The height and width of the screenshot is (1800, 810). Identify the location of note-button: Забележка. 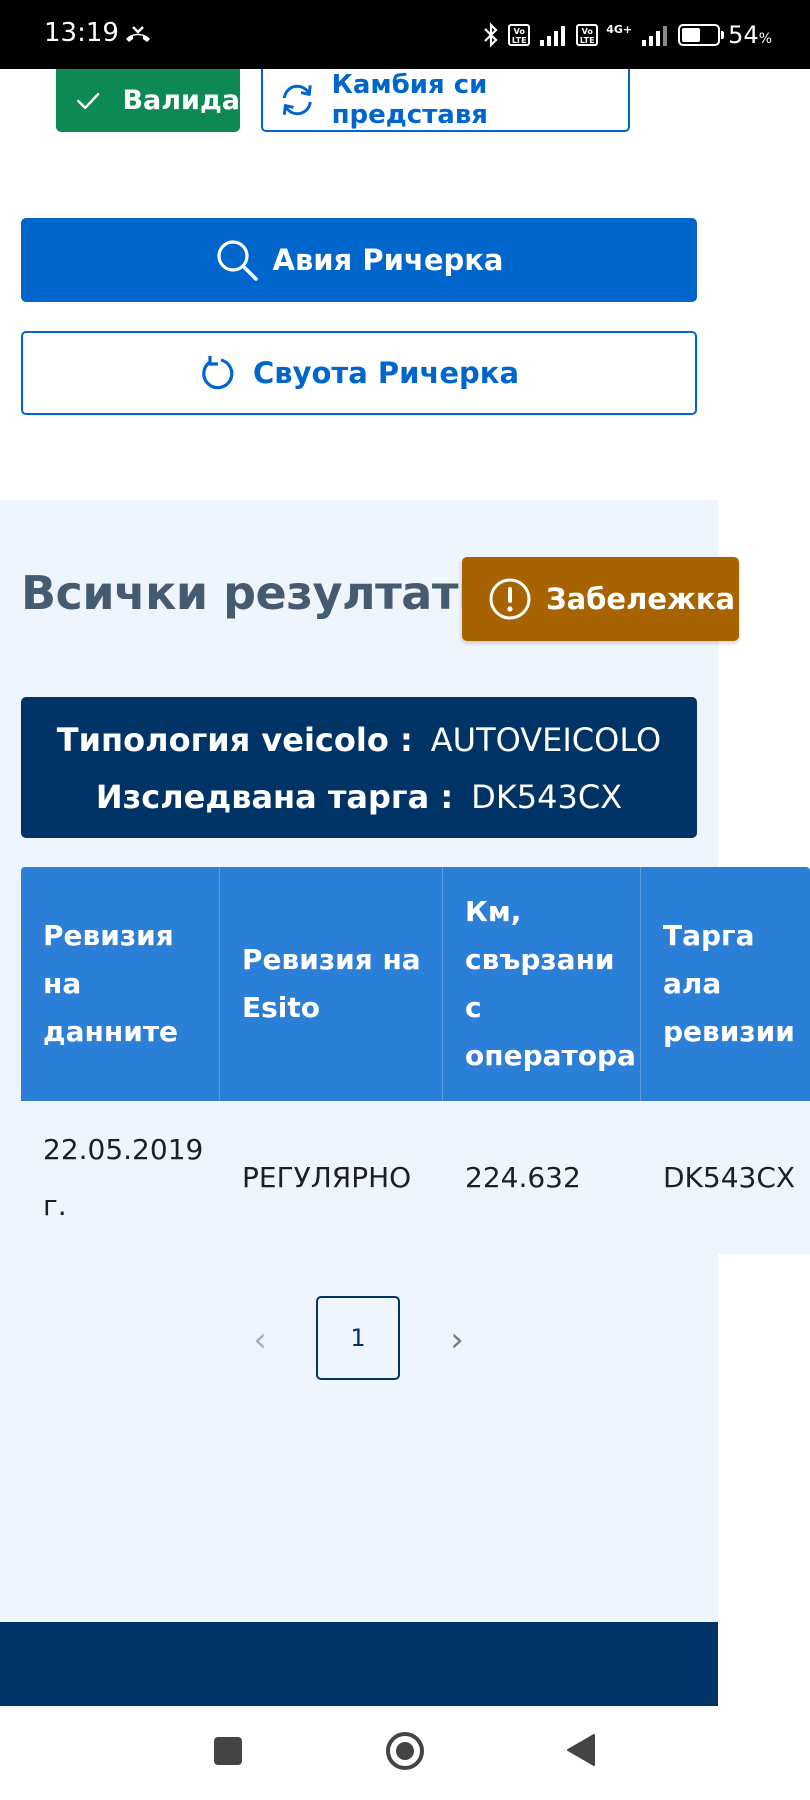
(600, 599).